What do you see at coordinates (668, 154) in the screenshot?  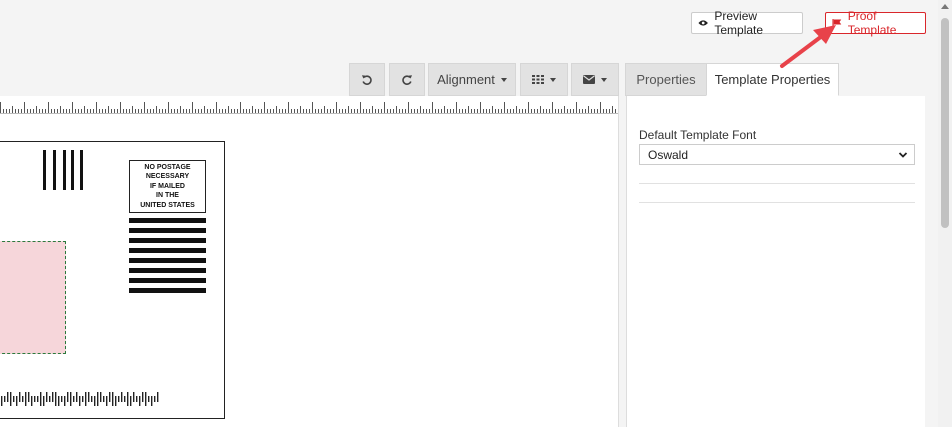 I see `default-font-value: Oswald` at bounding box center [668, 154].